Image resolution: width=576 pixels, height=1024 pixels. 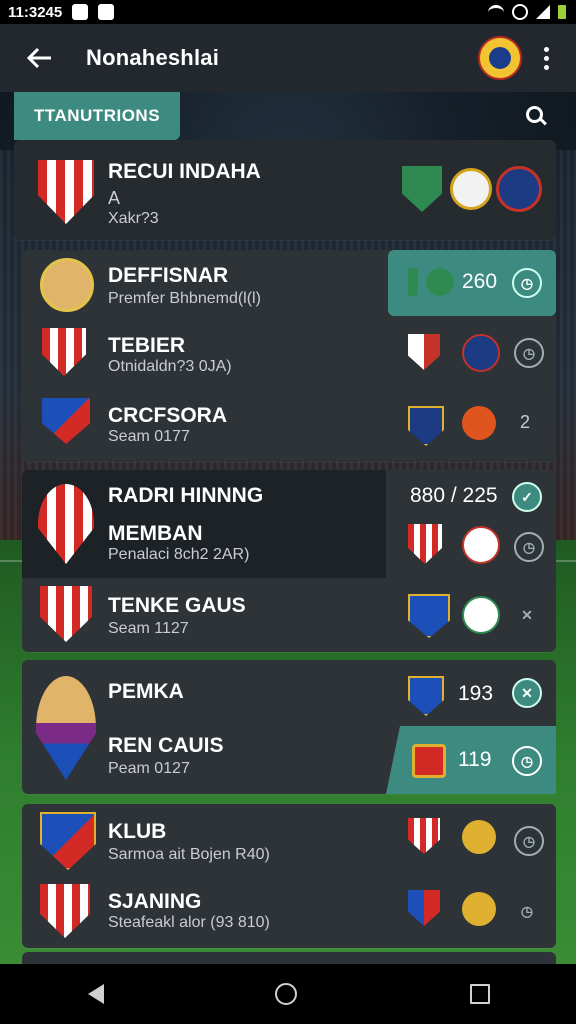 I want to click on club-crest-icon, so click(x=500, y=58).